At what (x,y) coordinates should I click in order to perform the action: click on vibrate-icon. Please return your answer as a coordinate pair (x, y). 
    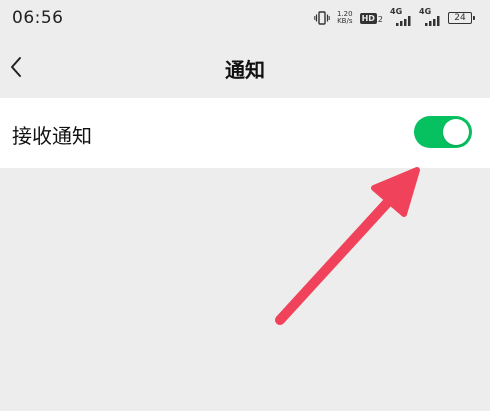
    Looking at the image, I should click on (322, 18).